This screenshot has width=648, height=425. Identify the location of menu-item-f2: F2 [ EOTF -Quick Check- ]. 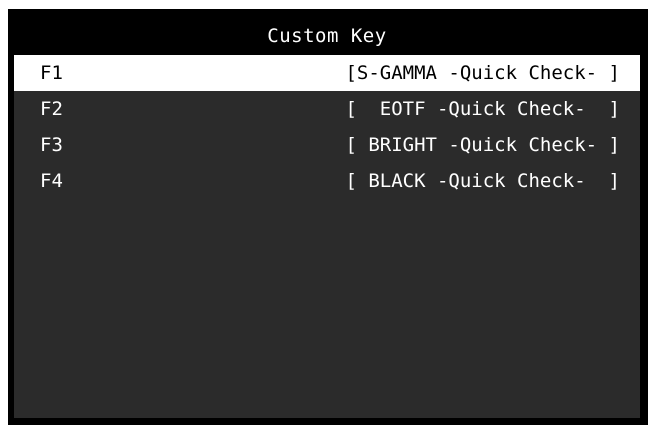
(327, 109).